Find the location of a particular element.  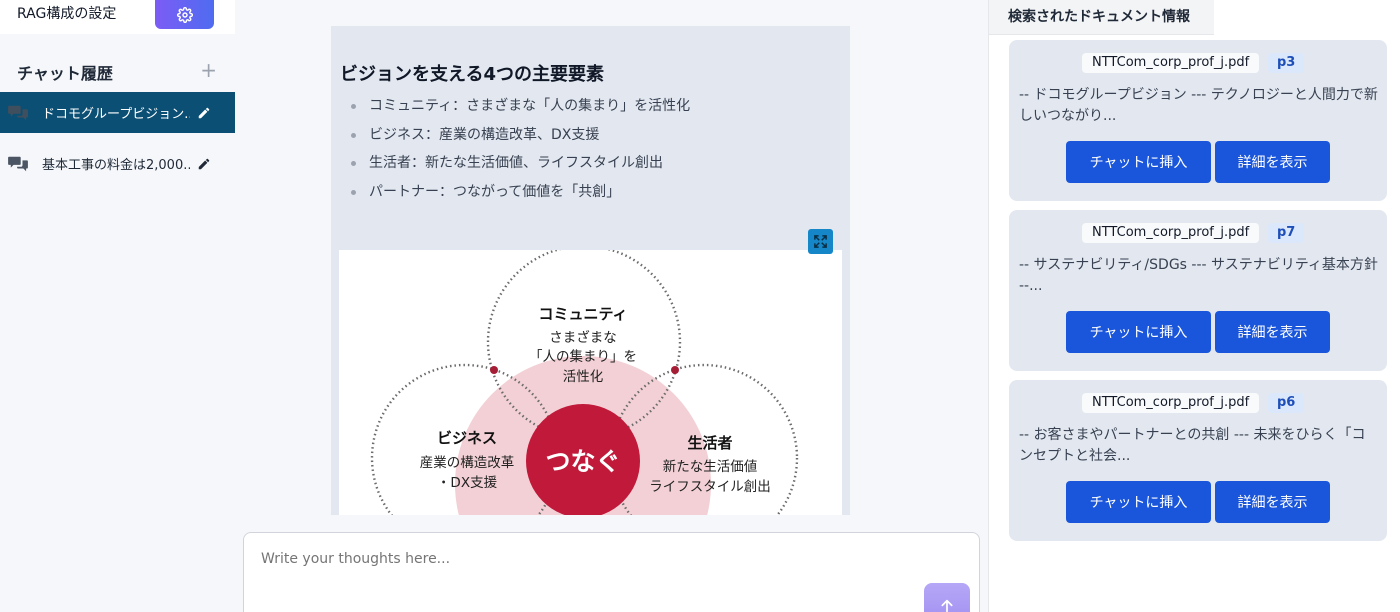

consumer-title: 生活者 is located at coordinates (709, 443).